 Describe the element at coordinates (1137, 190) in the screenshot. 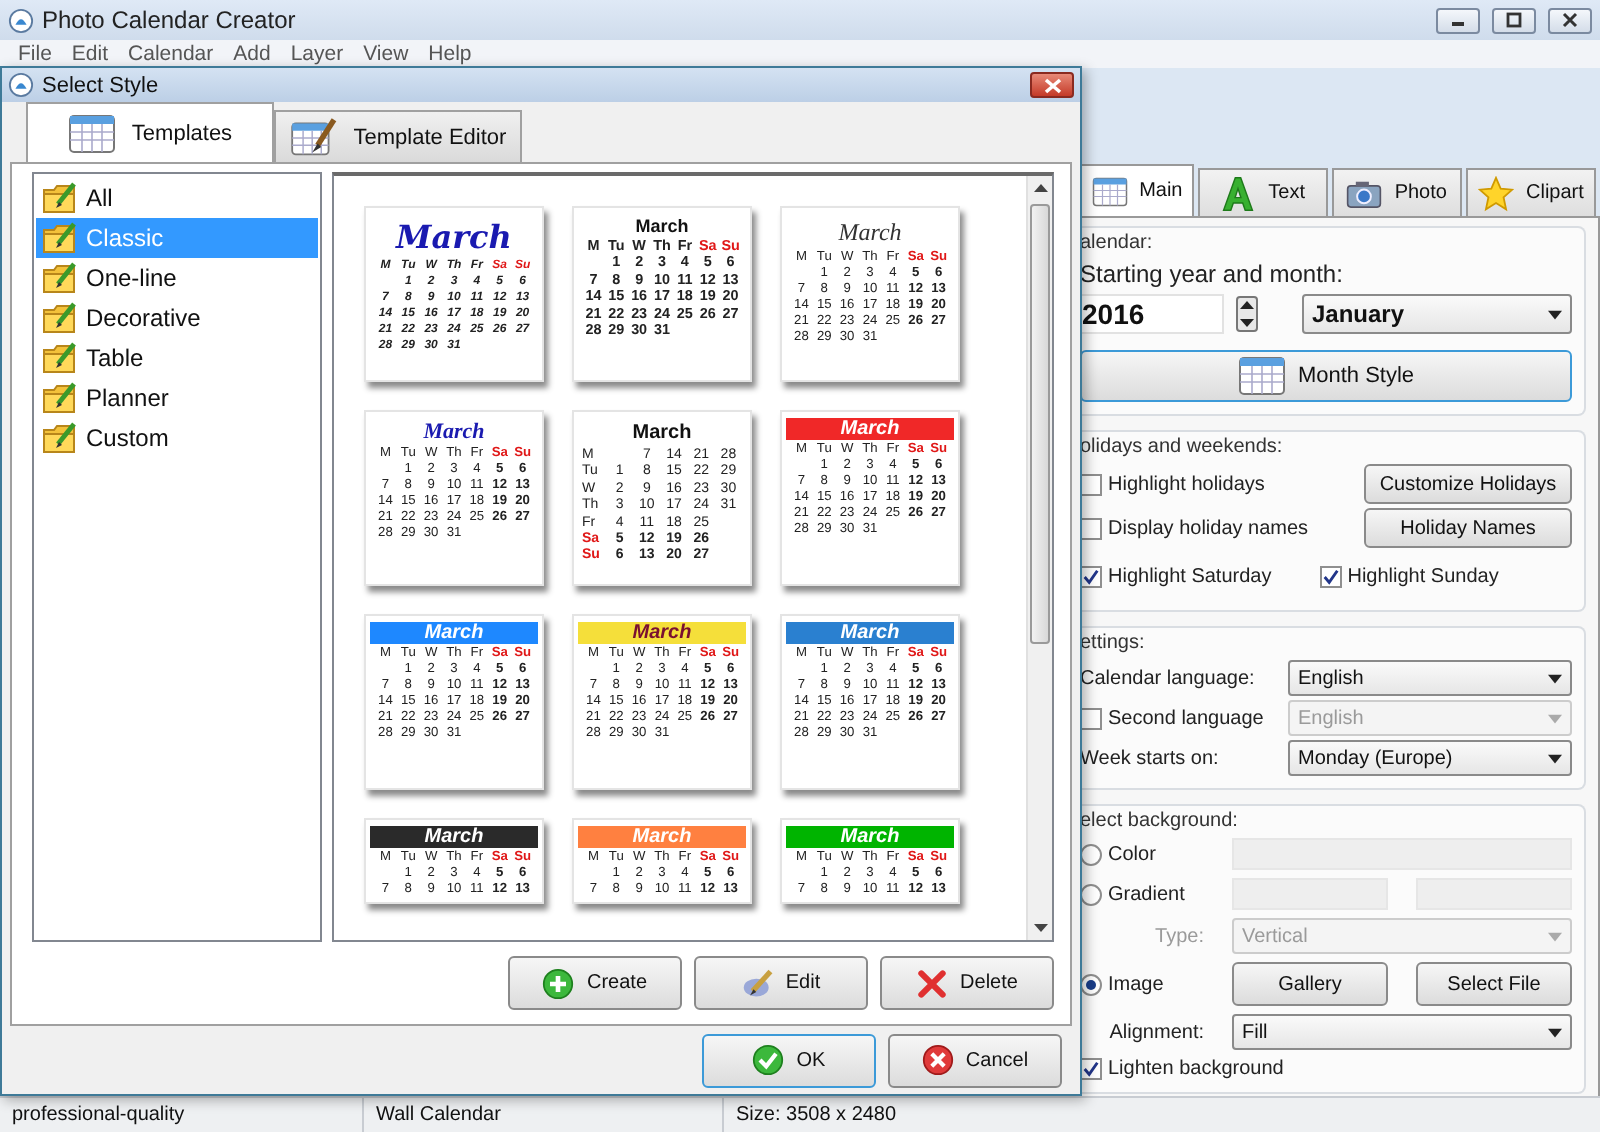

I see `tab: Main` at that location.